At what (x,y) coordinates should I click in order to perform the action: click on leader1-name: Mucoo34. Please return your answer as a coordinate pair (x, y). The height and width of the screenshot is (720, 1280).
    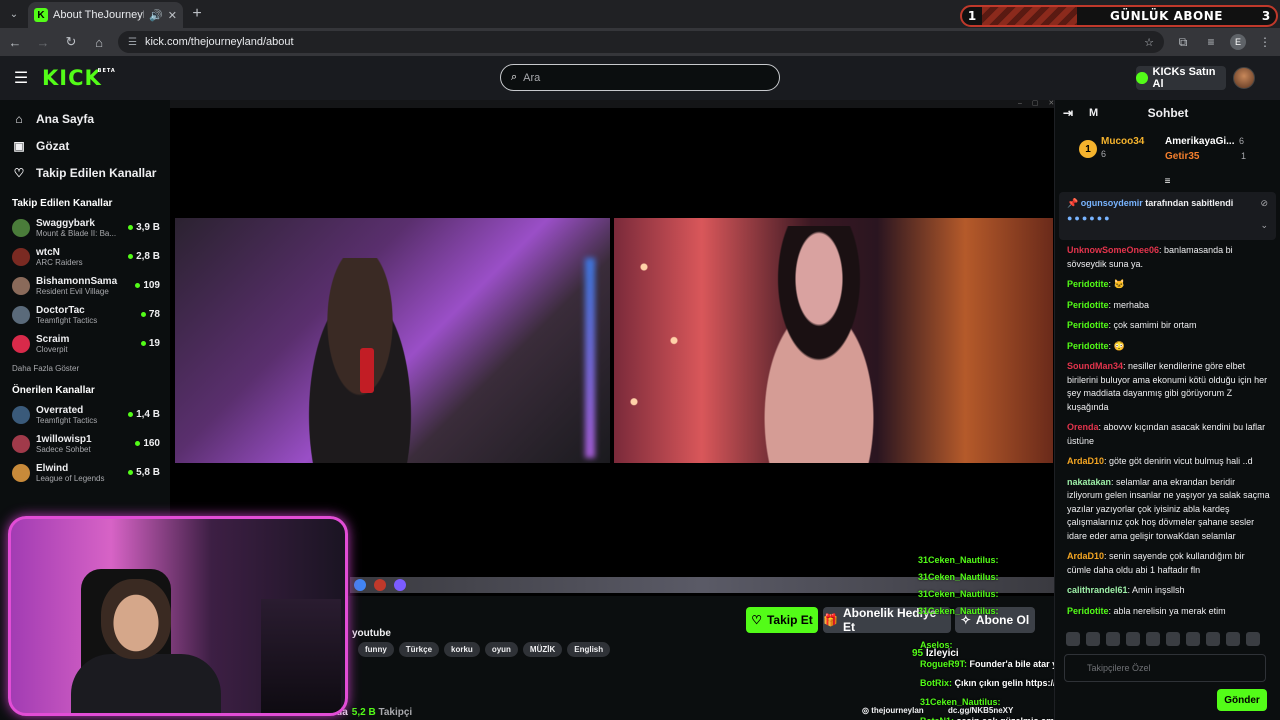
    Looking at the image, I should click on (1122, 141).